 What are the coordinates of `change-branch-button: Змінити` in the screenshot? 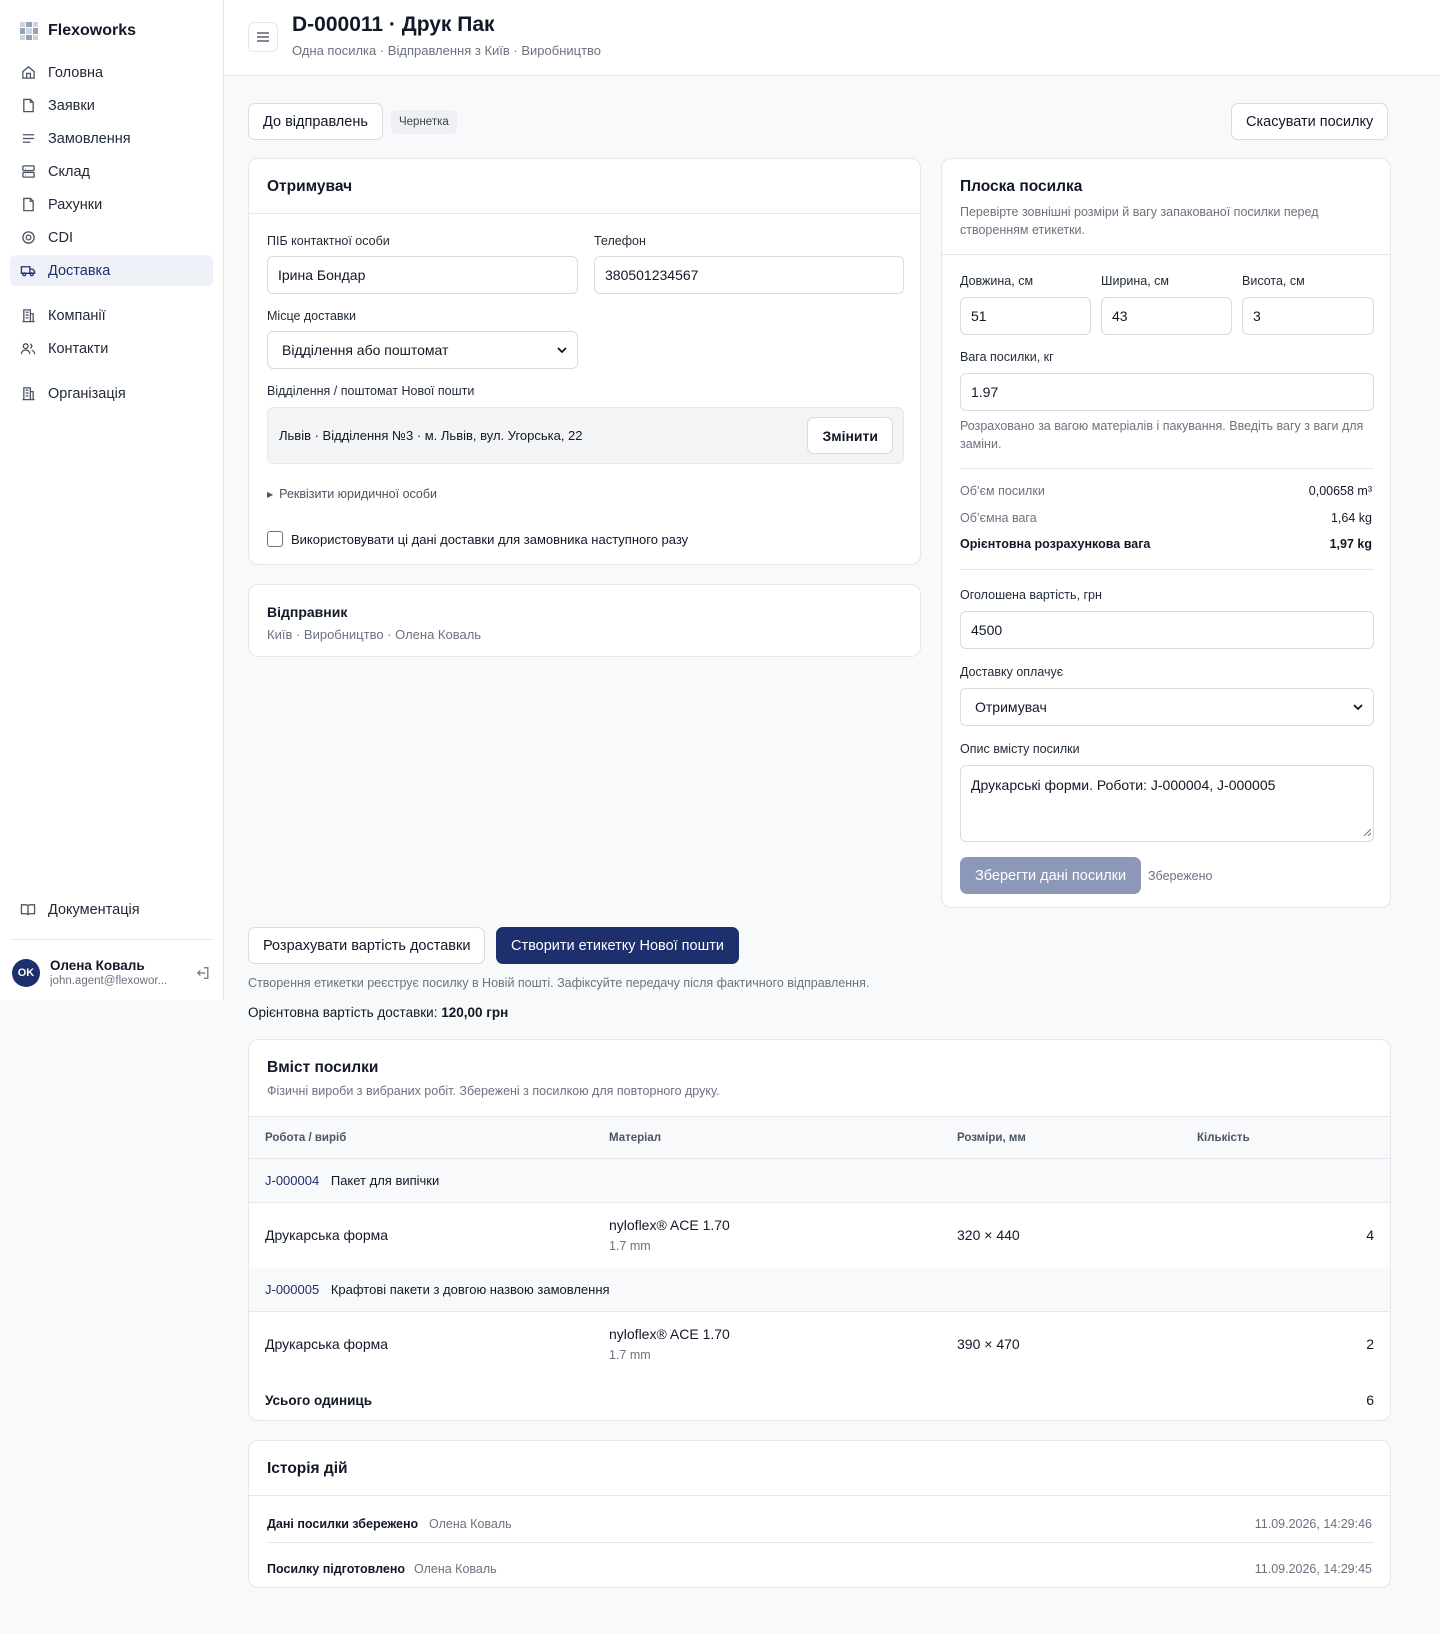 It's located at (850, 435).